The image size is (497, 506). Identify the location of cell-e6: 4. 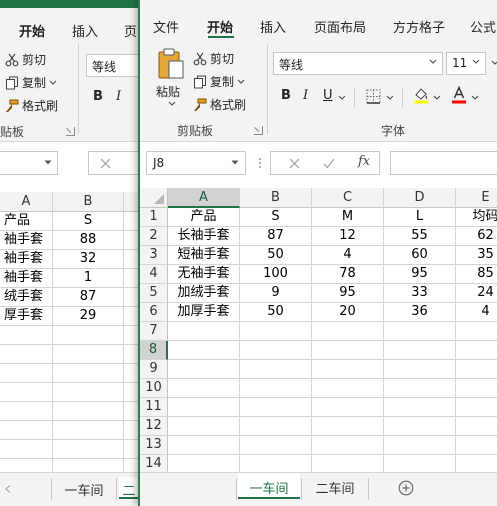
(476, 312).